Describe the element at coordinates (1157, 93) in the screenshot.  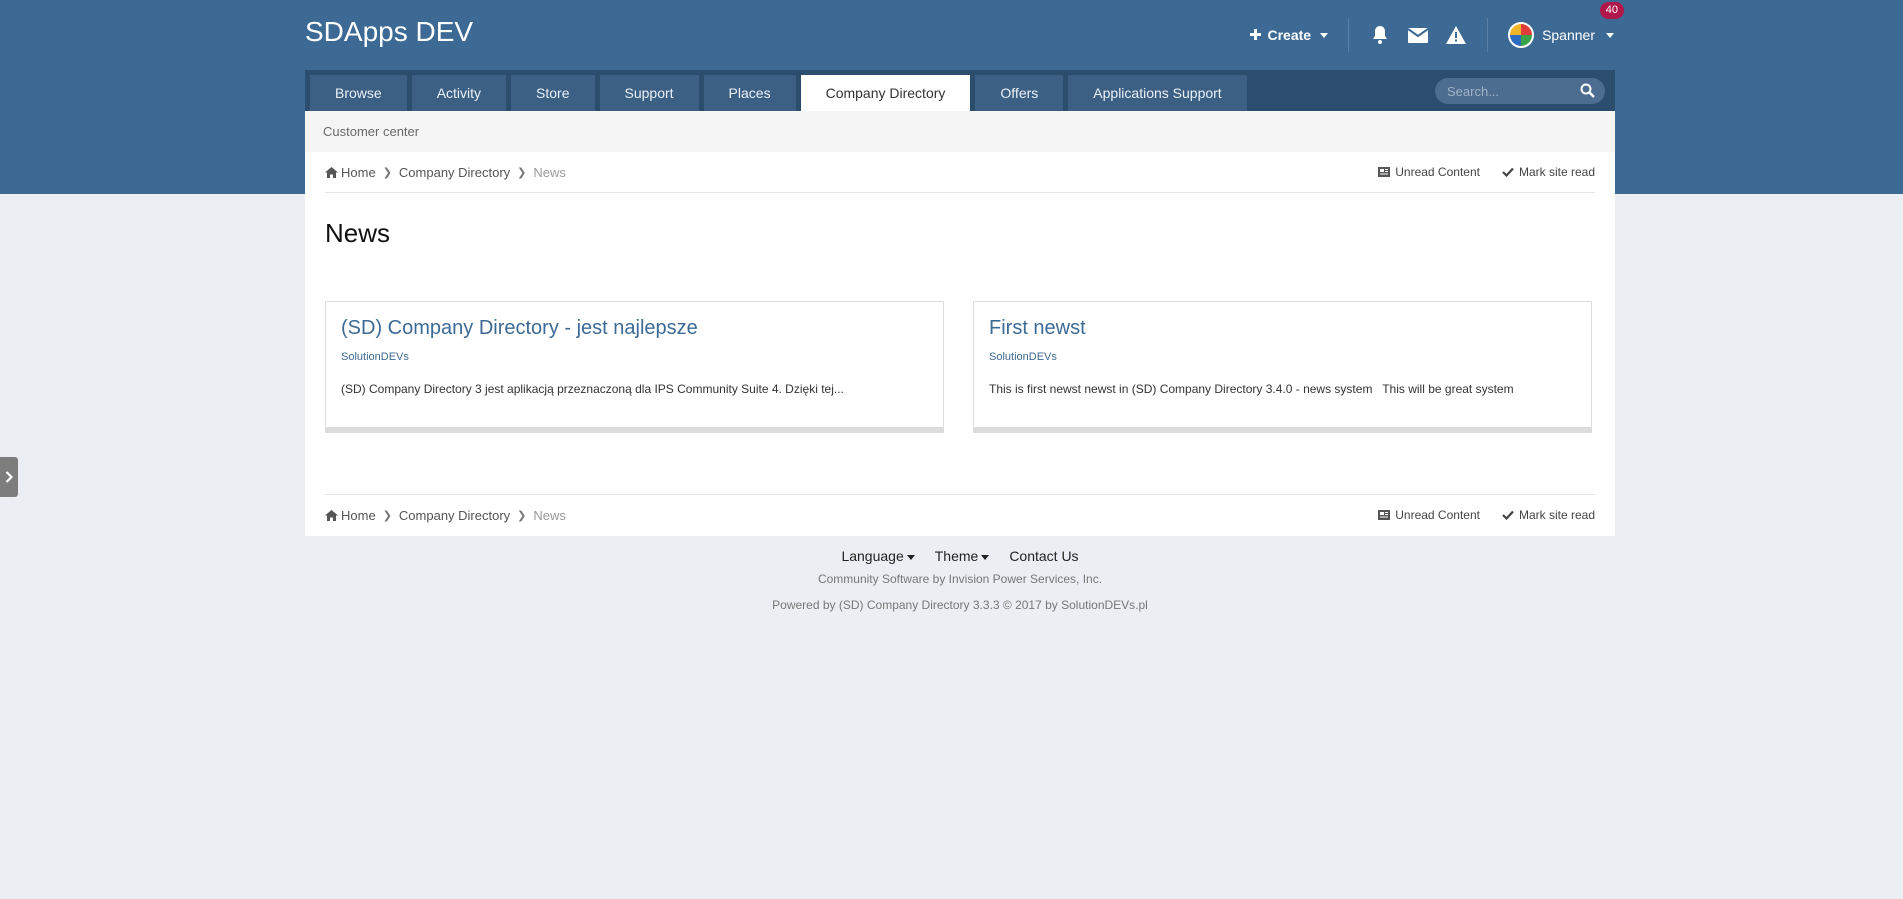
I see `tab-applications-support: Applications Support` at that location.